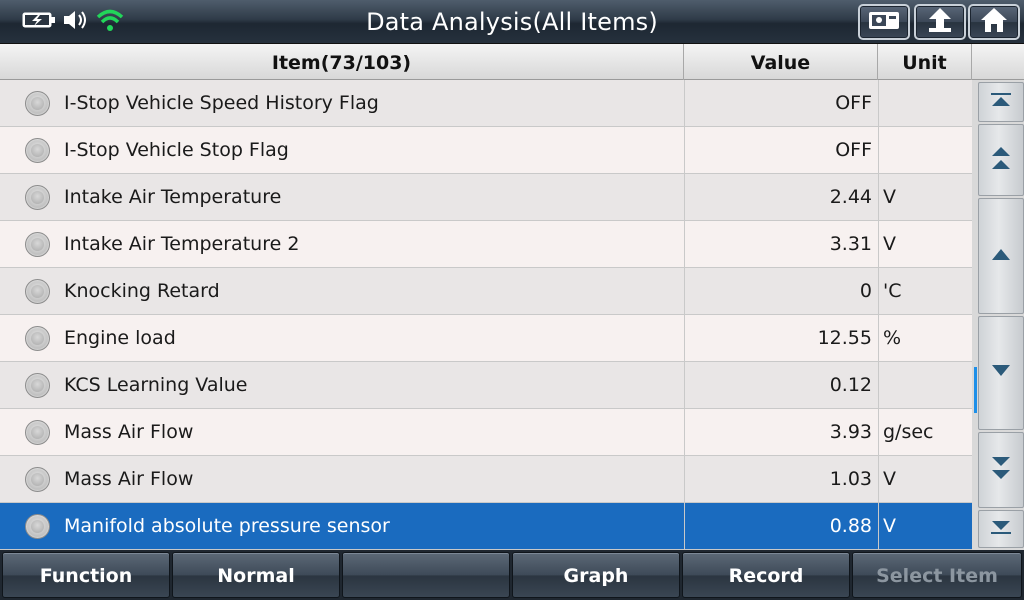 Image resolution: width=1024 pixels, height=600 pixels. What do you see at coordinates (925, 62) in the screenshot?
I see `column-header-unit: Unit` at bounding box center [925, 62].